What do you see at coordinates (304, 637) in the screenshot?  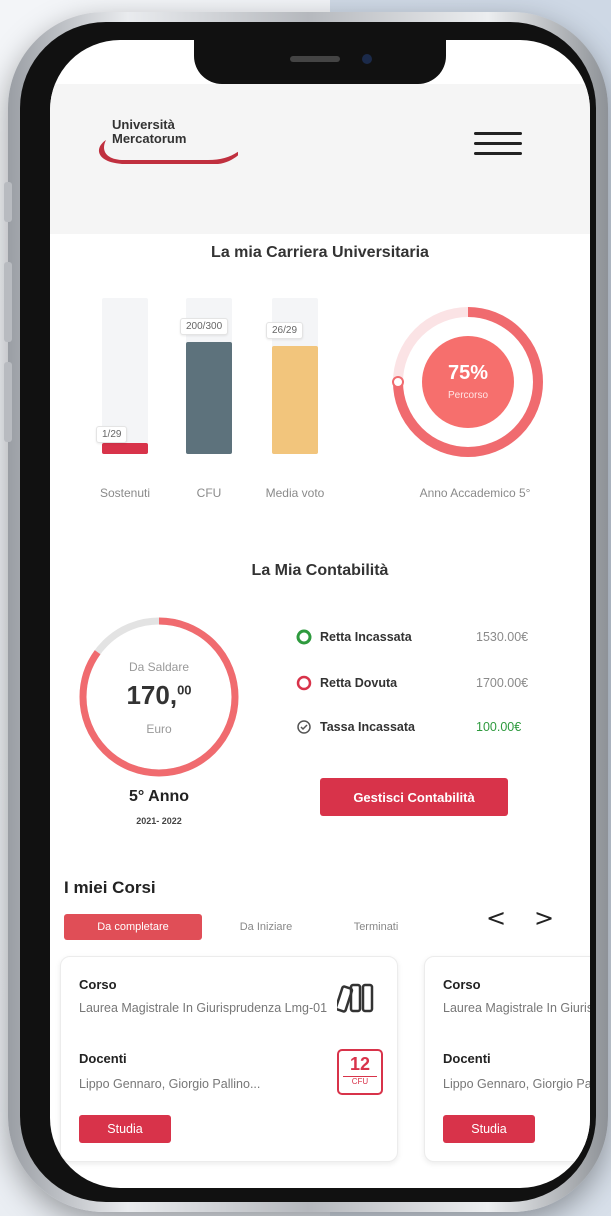 I see `check-circle-icon` at bounding box center [304, 637].